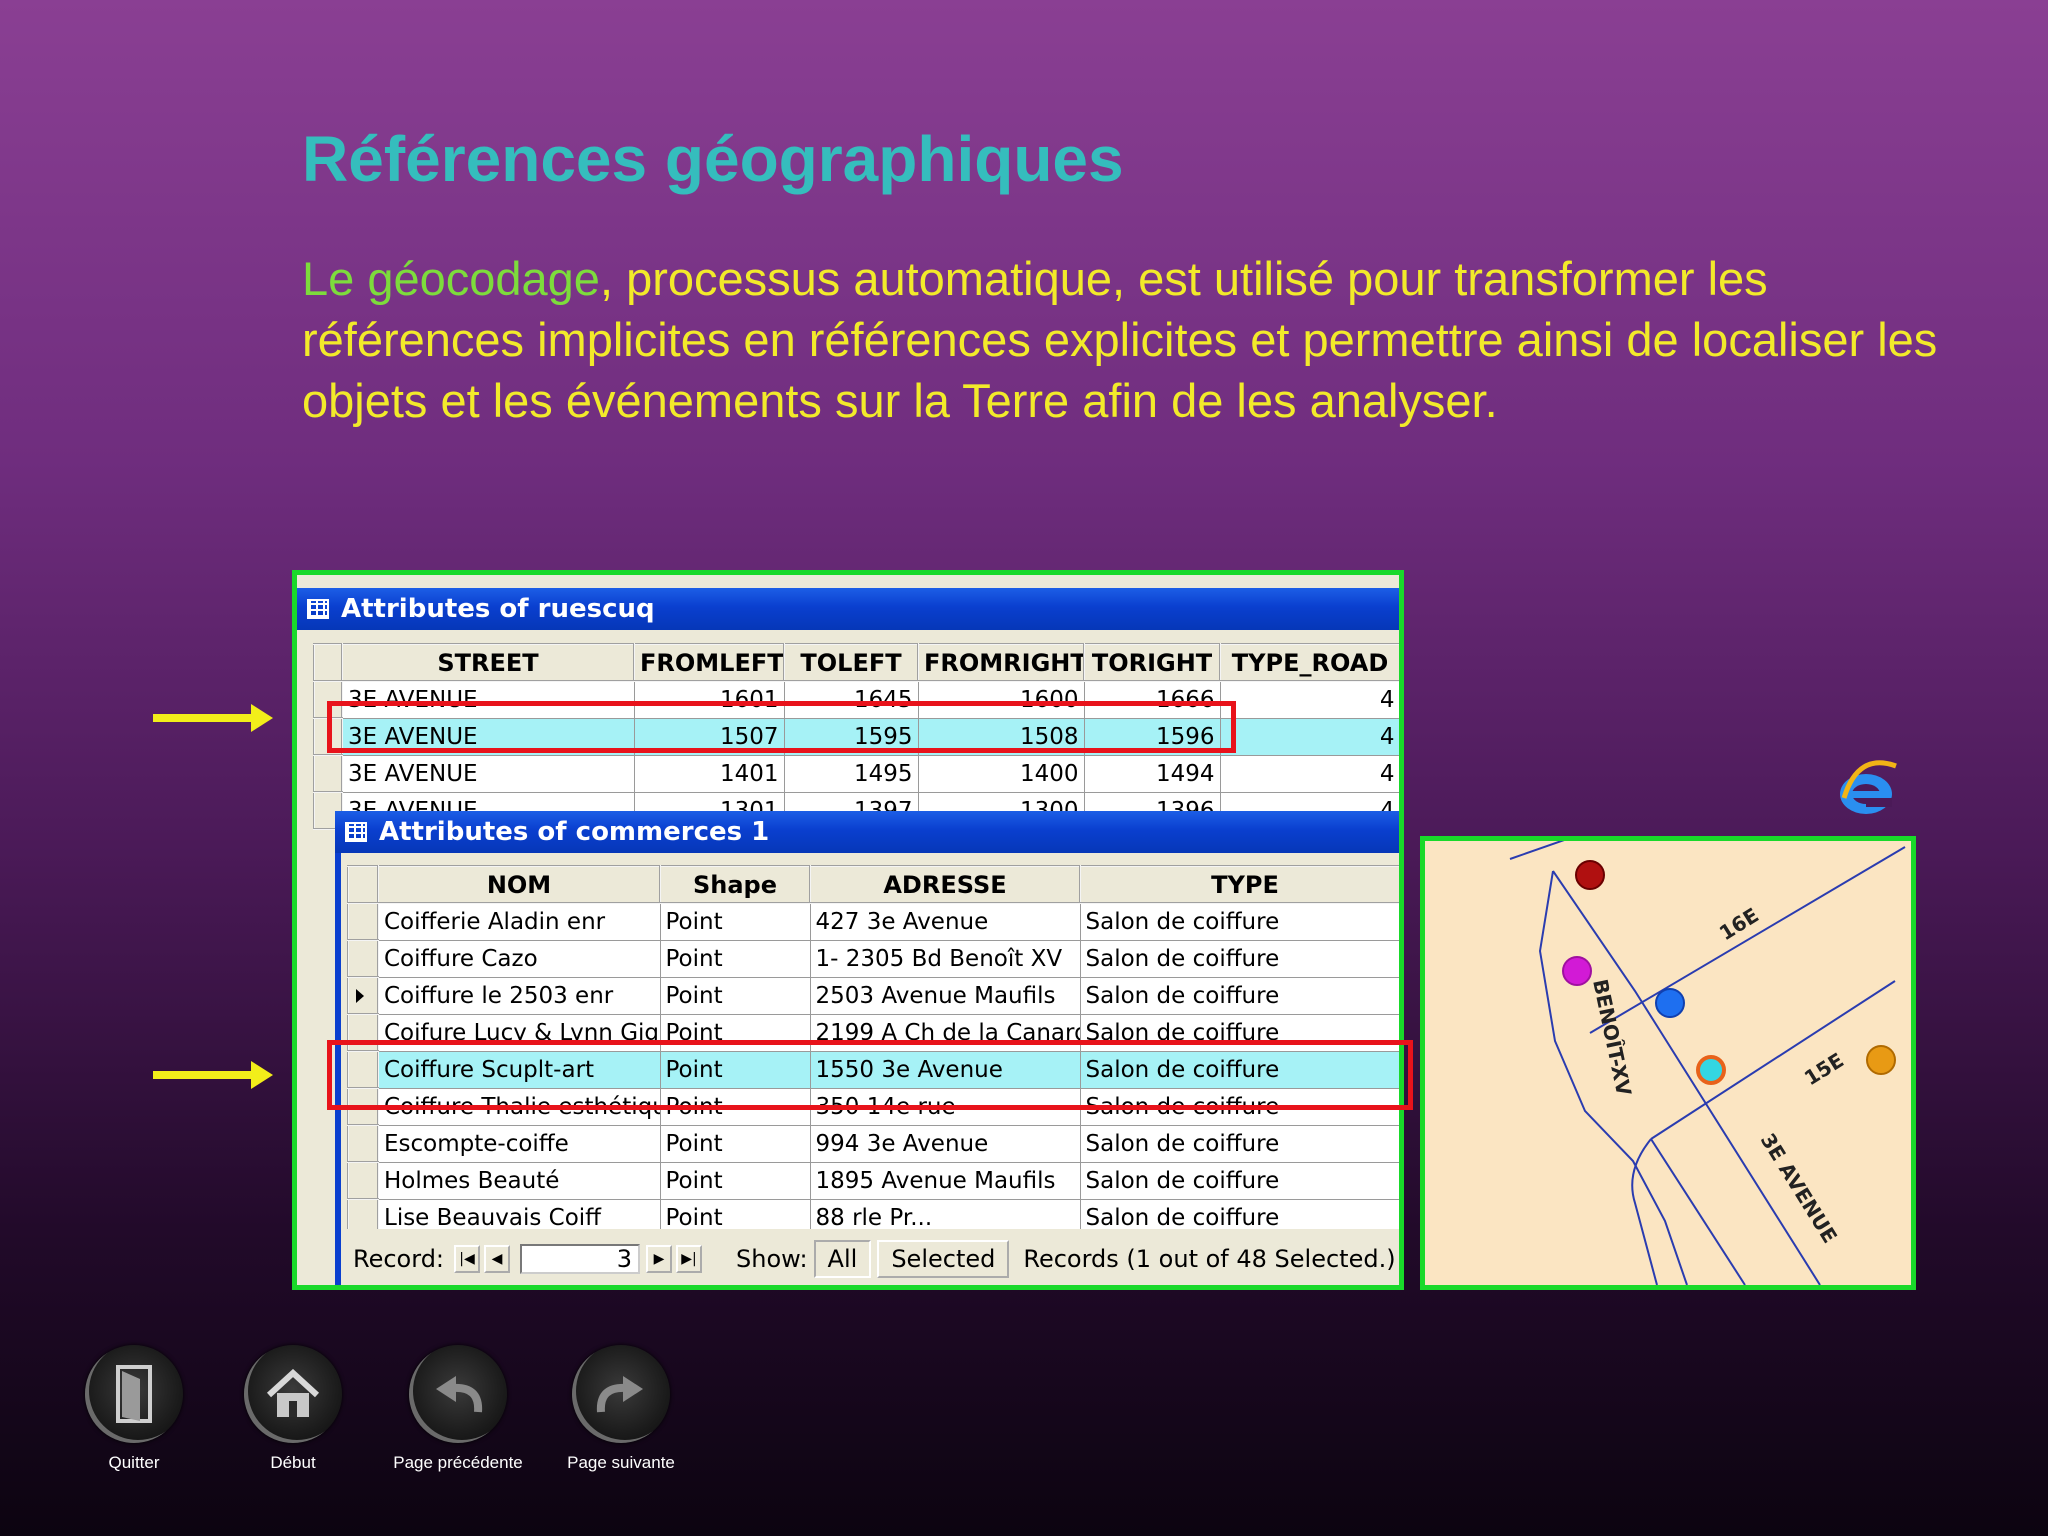 Image resolution: width=2048 pixels, height=1536 pixels. I want to click on map-frame: 16E 15E 3E AVENUE BENOÎT-XV, so click(1668, 1063).